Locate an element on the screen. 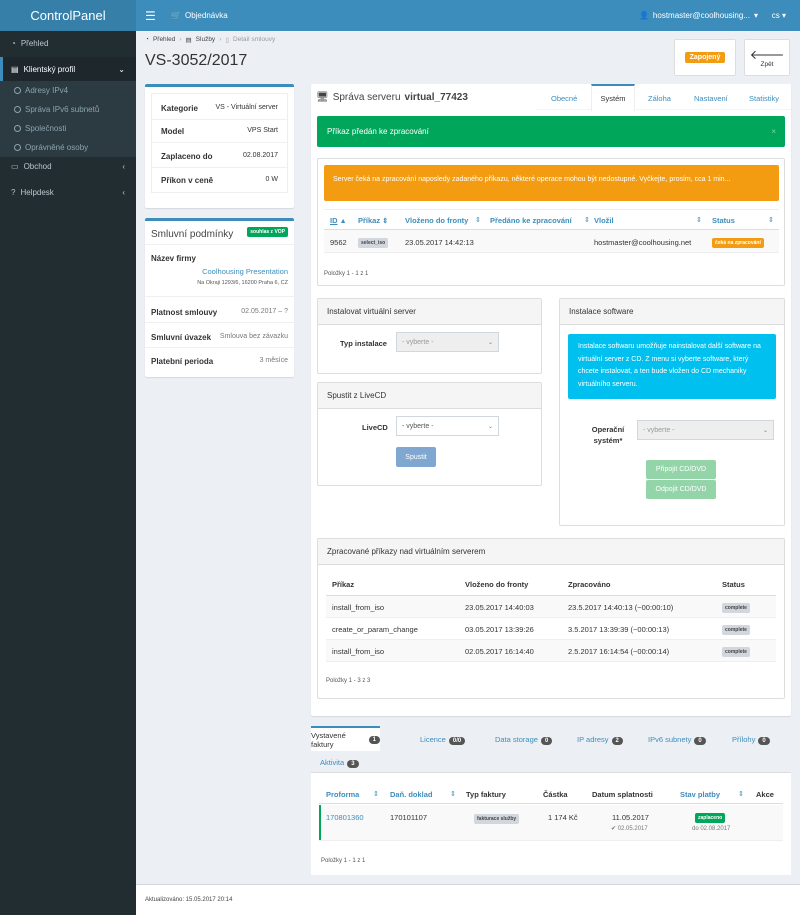  sidebar-item-prehled: ◔ Přehled is located at coordinates (68, 43).